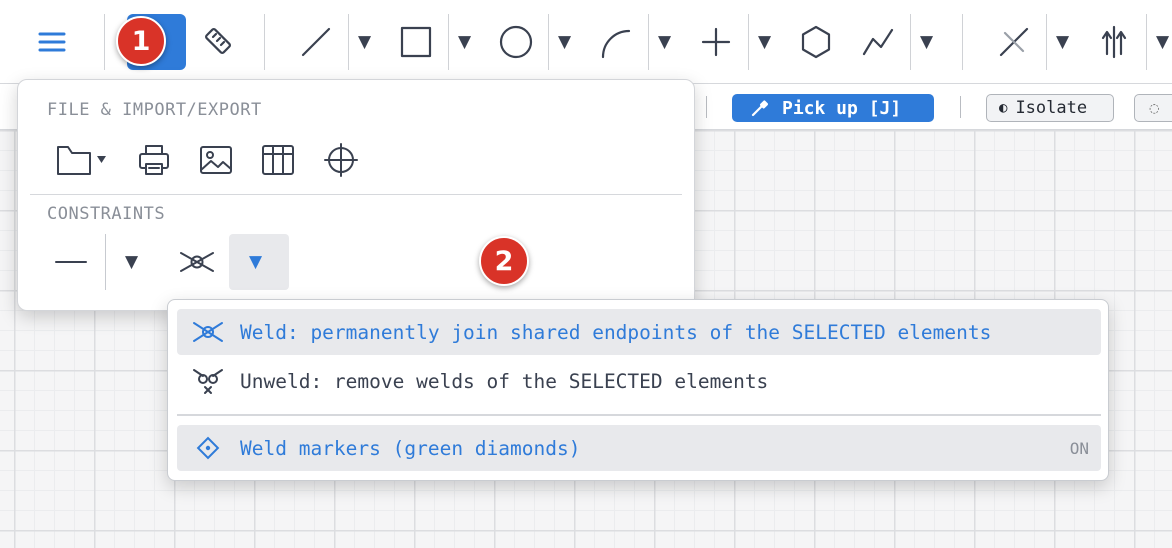 This screenshot has height=548, width=1172. I want to click on dotted-circle-icon: ◌, so click(1154, 108).